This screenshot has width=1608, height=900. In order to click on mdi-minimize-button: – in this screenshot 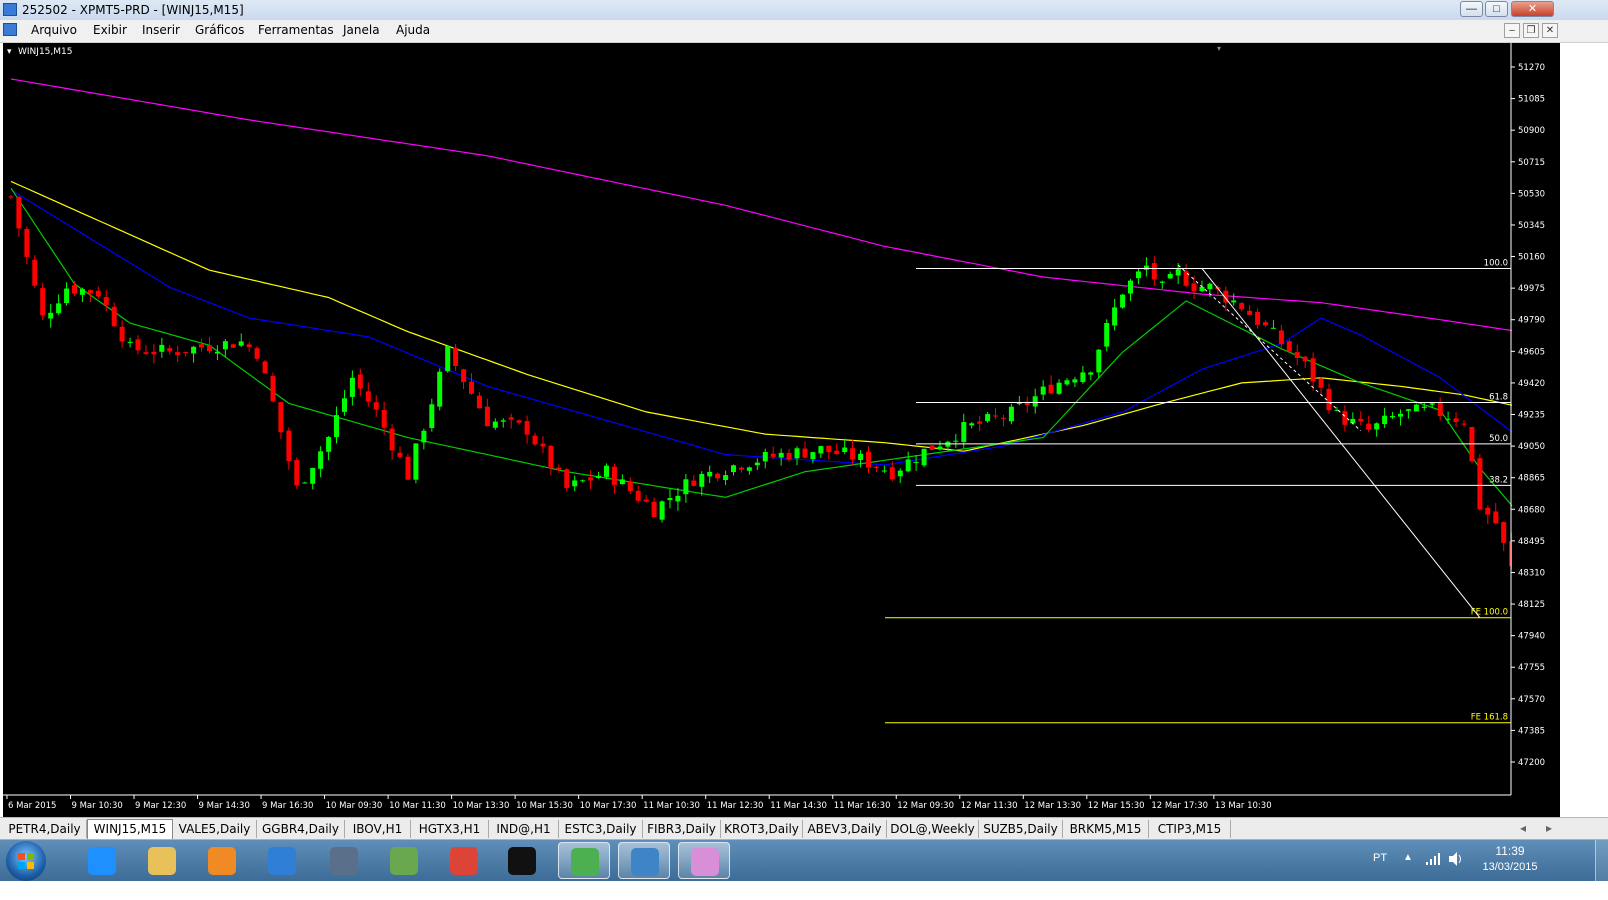, I will do `click(1512, 30)`.